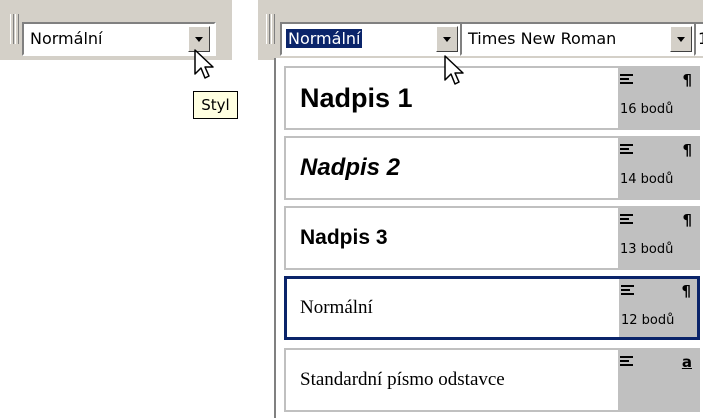  What do you see at coordinates (492, 168) in the screenshot?
I see `style-item-nadpis-2: Nadpis 2 ¶ 14 bodů` at bounding box center [492, 168].